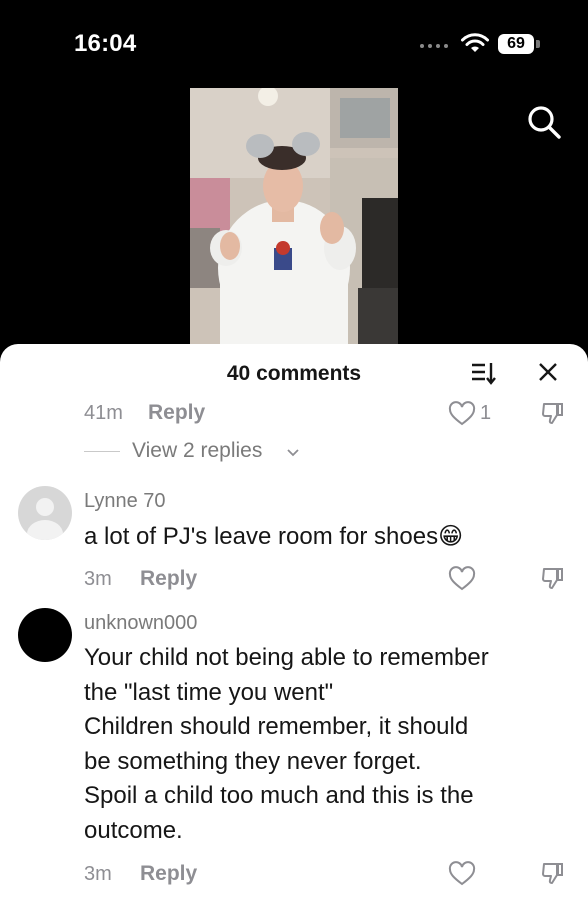  Describe the element at coordinates (279, 795) in the screenshot. I see `comment-text-line: Spoil a child too much and this is the` at that location.